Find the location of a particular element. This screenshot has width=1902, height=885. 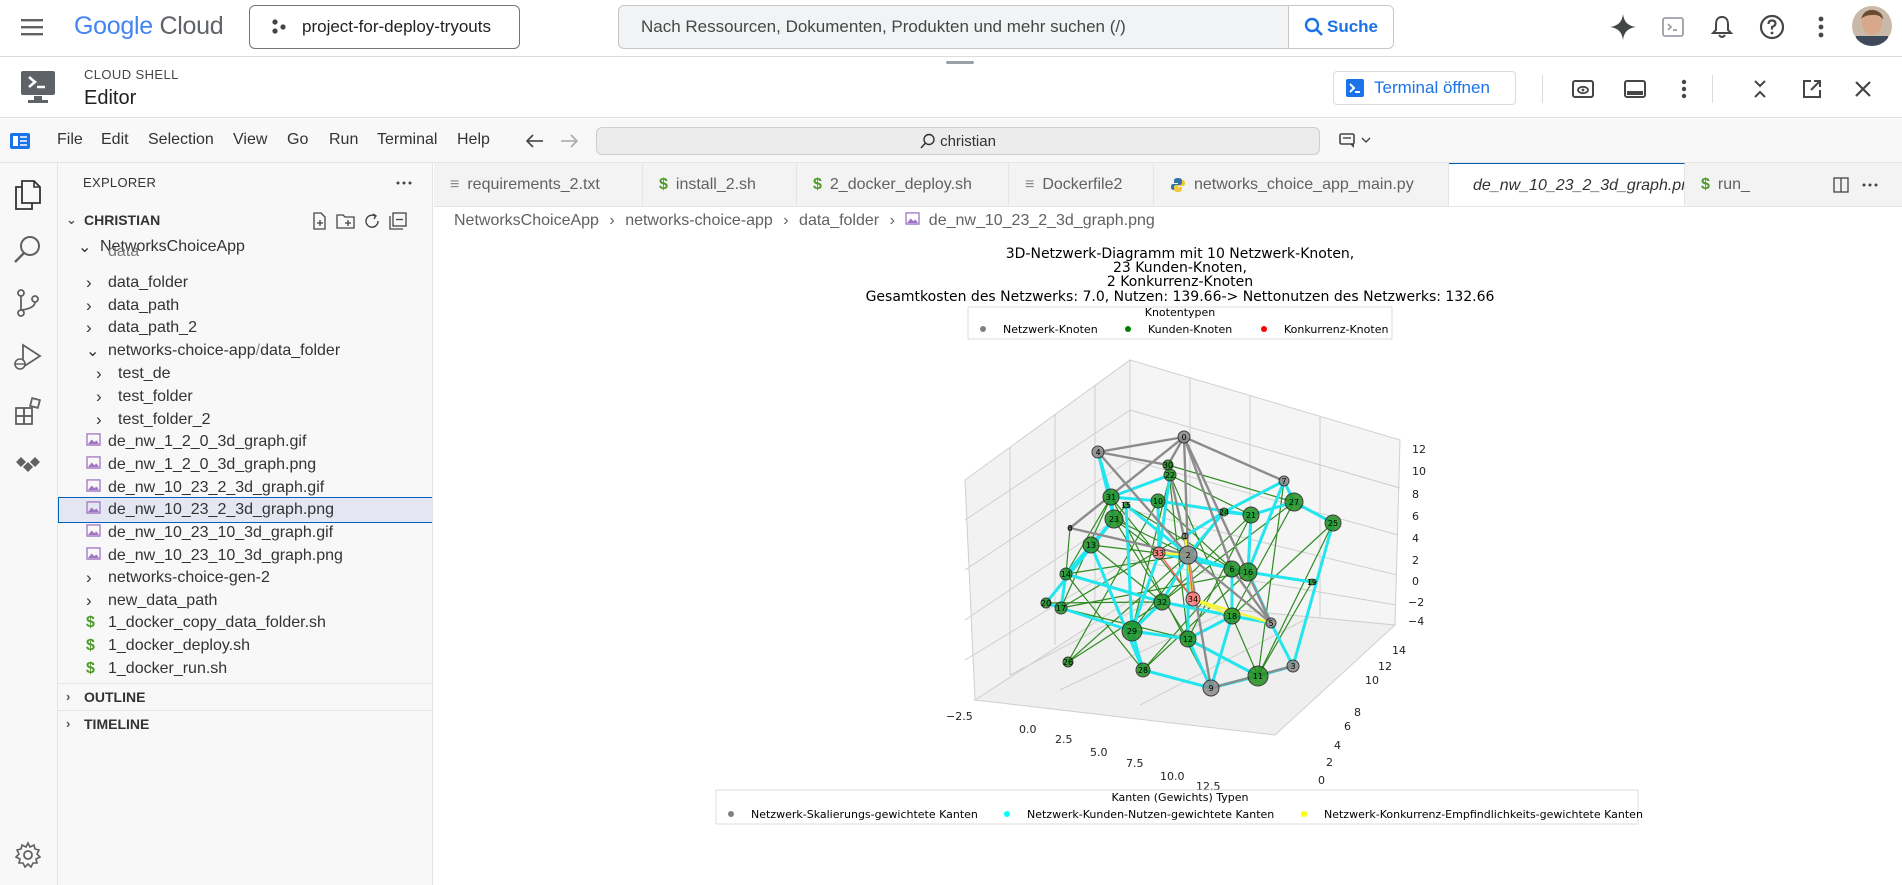

legend-marker-customer is located at coordinates (1128, 329).